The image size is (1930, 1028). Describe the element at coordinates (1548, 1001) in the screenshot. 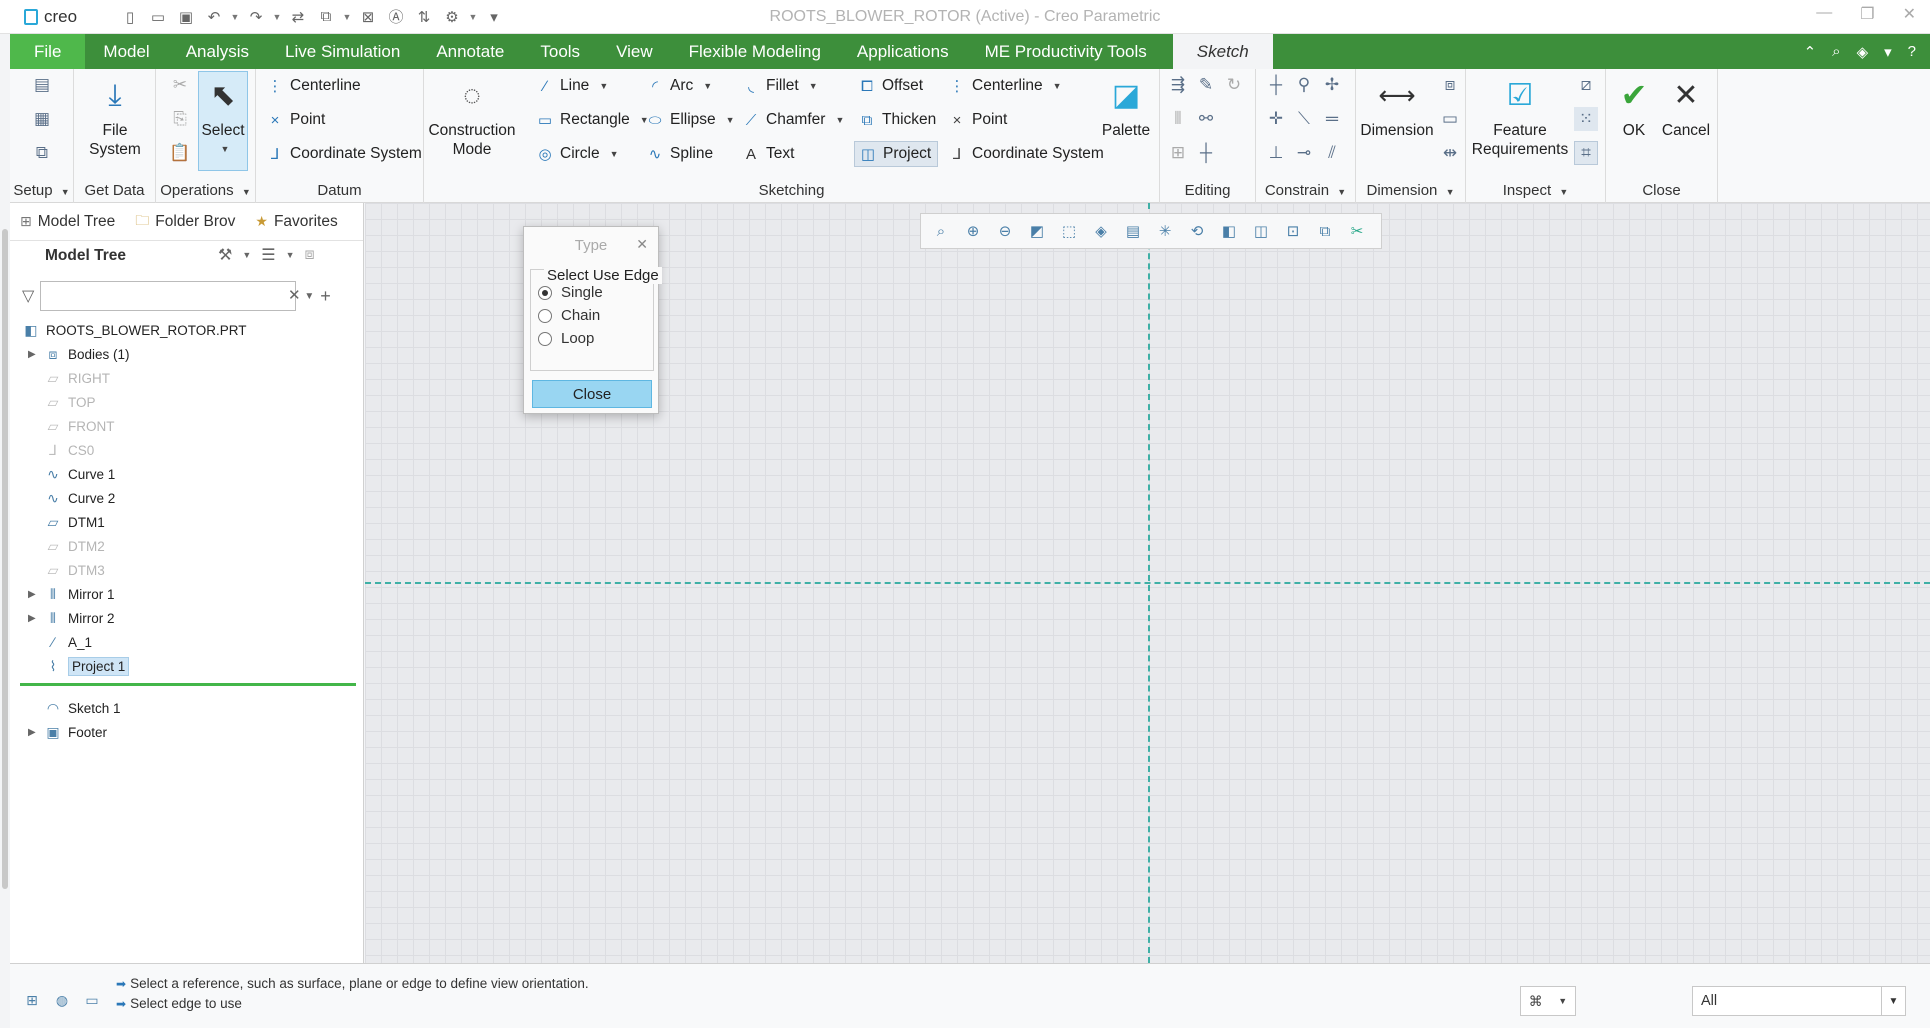

I see `find-button: ⌘ ▼` at that location.